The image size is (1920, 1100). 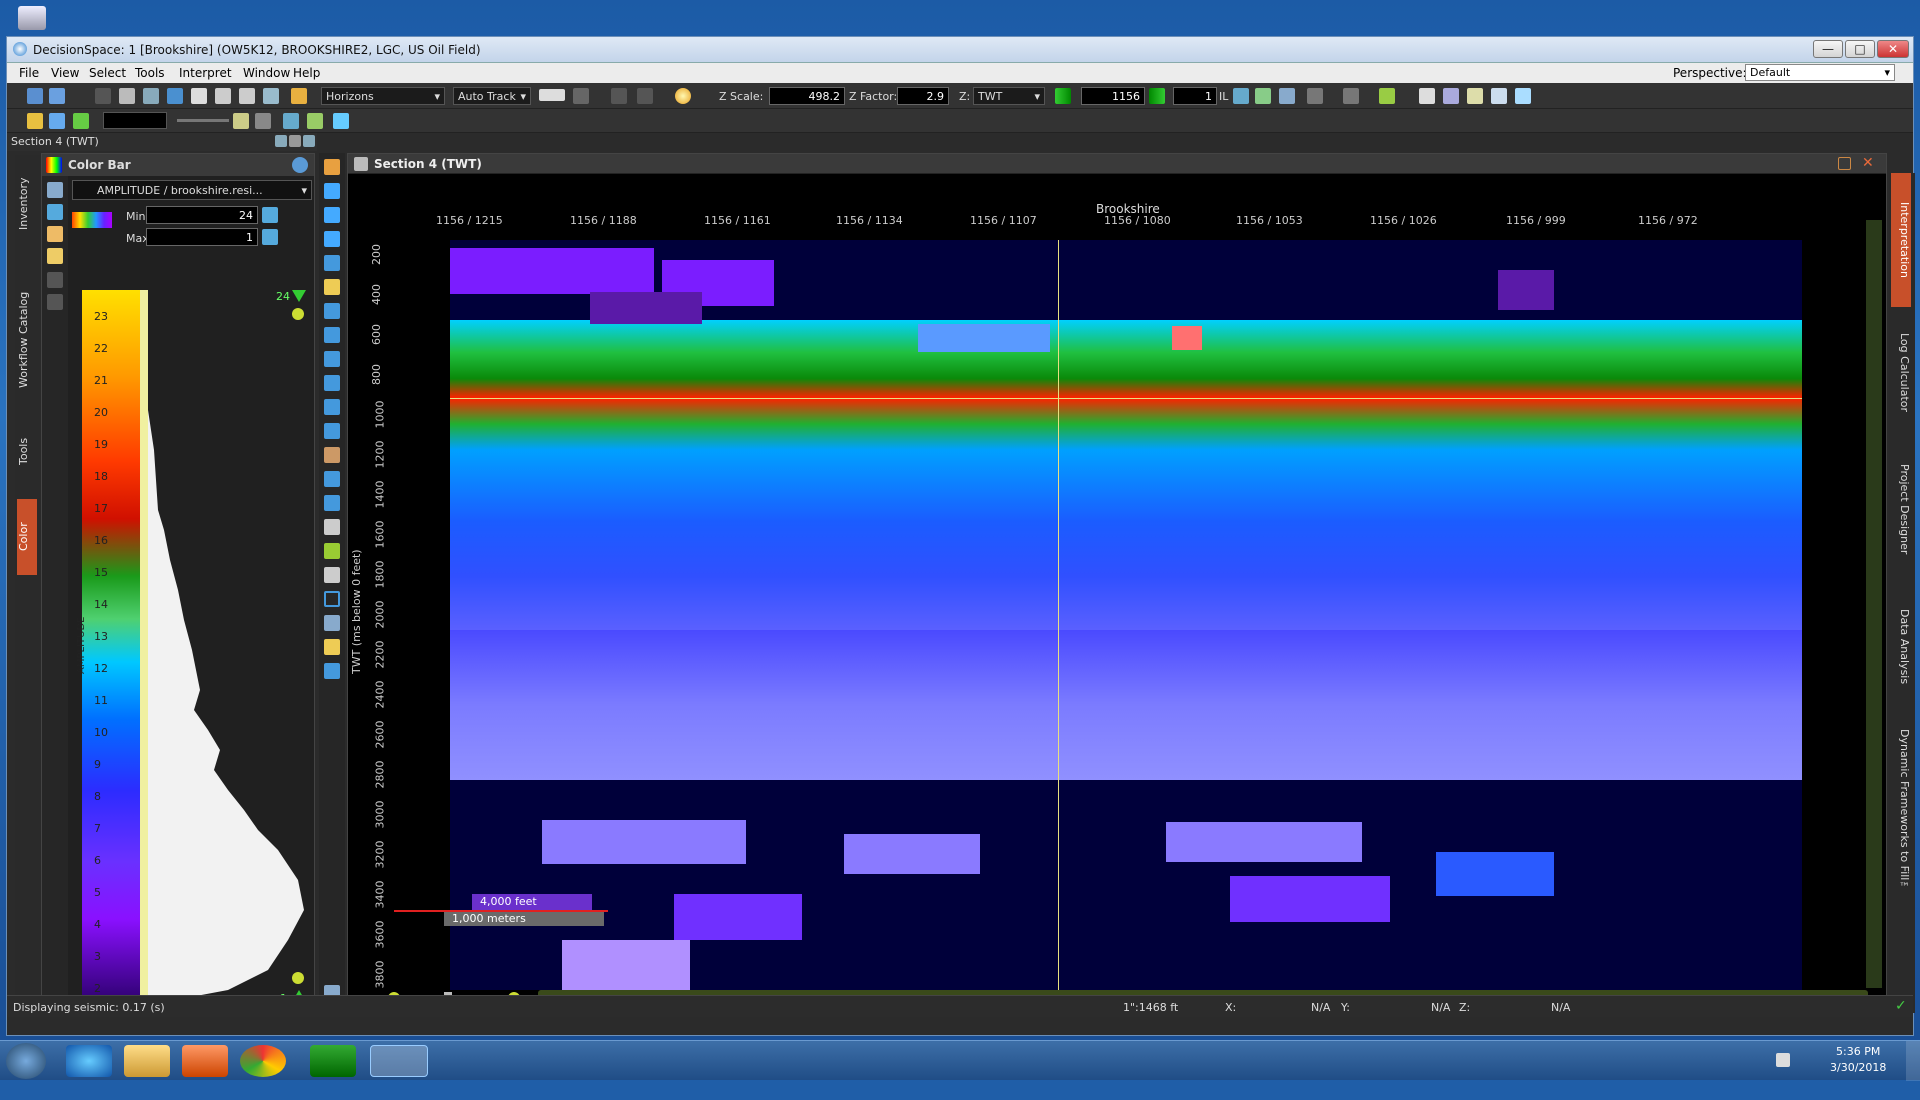 I want to click on panel-pin-icon, so click(x=295, y=141).